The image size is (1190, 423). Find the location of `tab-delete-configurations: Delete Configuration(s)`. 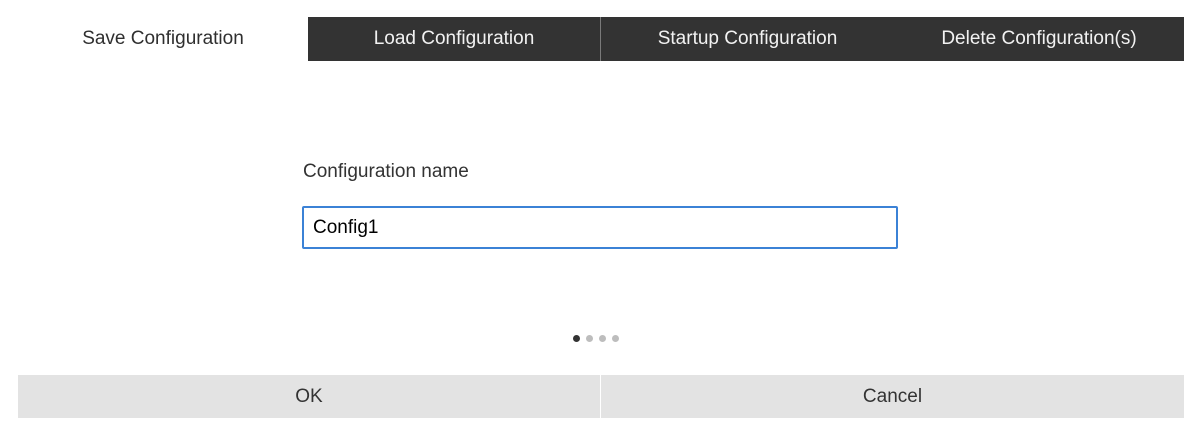

tab-delete-configurations: Delete Configuration(s) is located at coordinates (1039, 39).